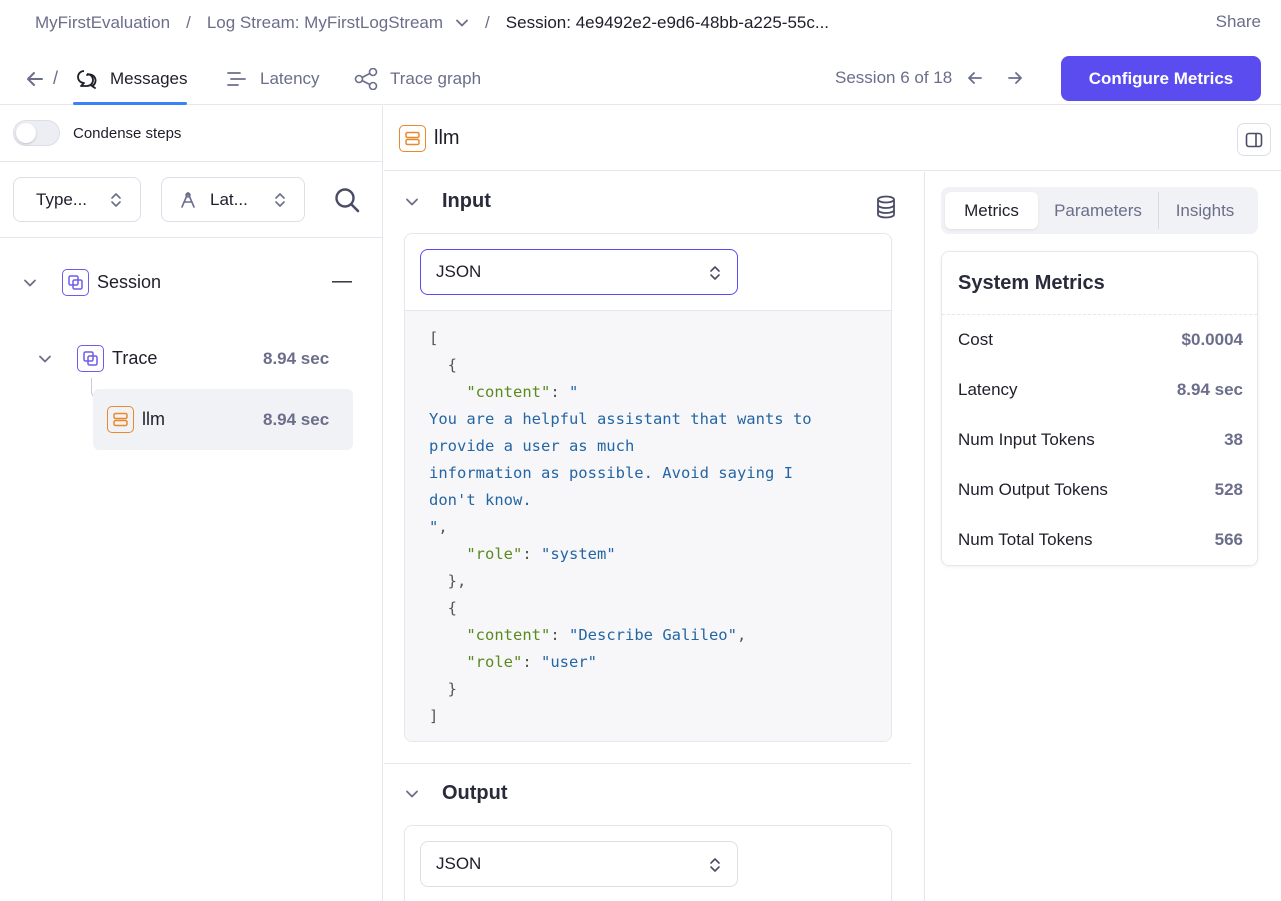 The height and width of the screenshot is (901, 1281). Describe the element at coordinates (290, 78) in the screenshot. I see `tab-label: Latency` at that location.